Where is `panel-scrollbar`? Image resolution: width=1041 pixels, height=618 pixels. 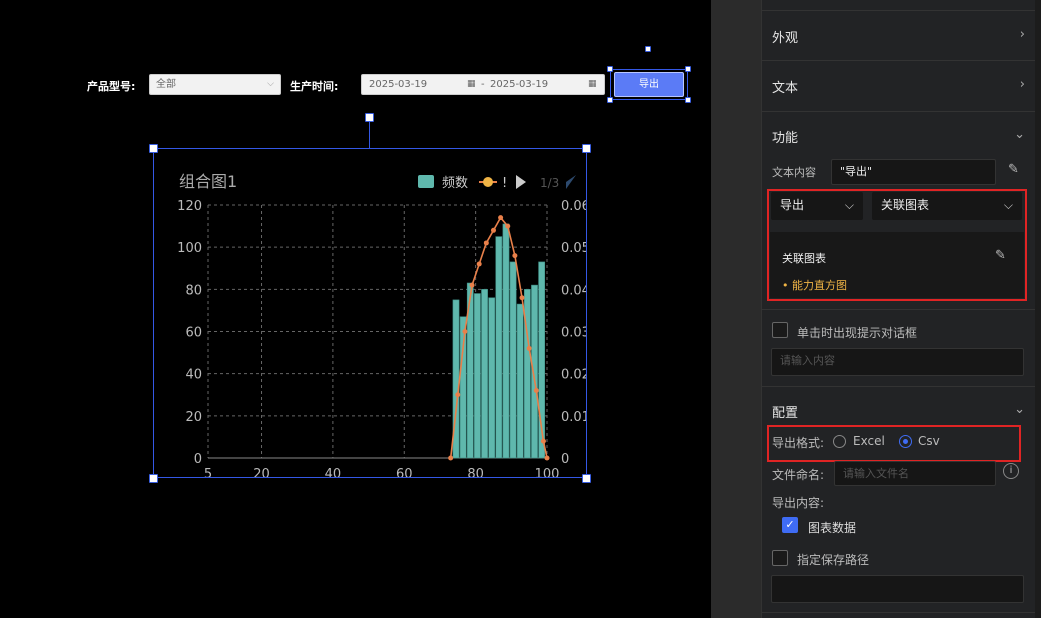 panel-scrollbar is located at coordinates (1038, 309).